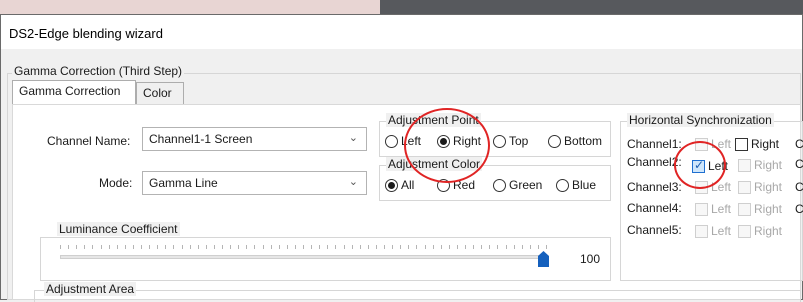 The height and width of the screenshot is (302, 803). What do you see at coordinates (721, 209) in the screenshot?
I see `hsync-channel4-left-label: Left` at bounding box center [721, 209].